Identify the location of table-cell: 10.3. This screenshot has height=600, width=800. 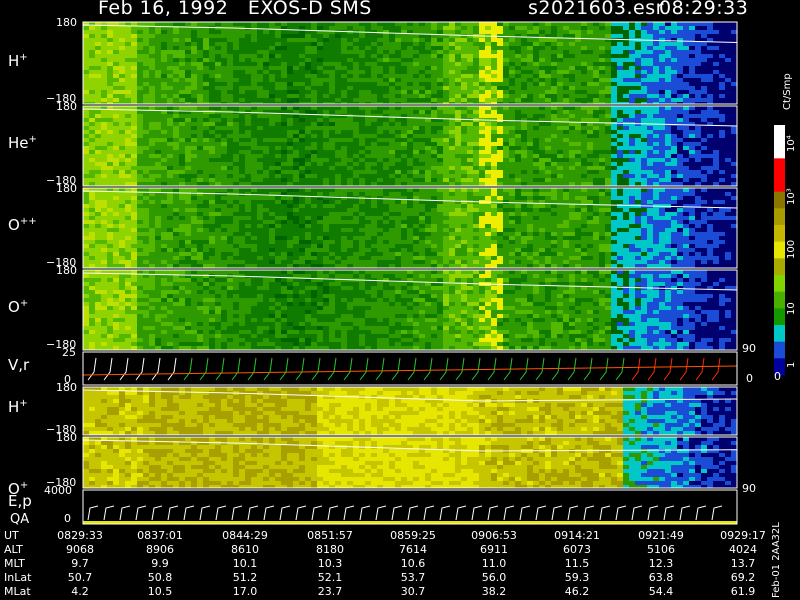
(330, 563).